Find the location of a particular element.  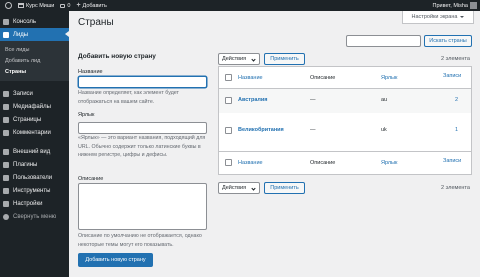

leads-submenu: Все лиды Добавить лид Страны is located at coordinates (34, 61).